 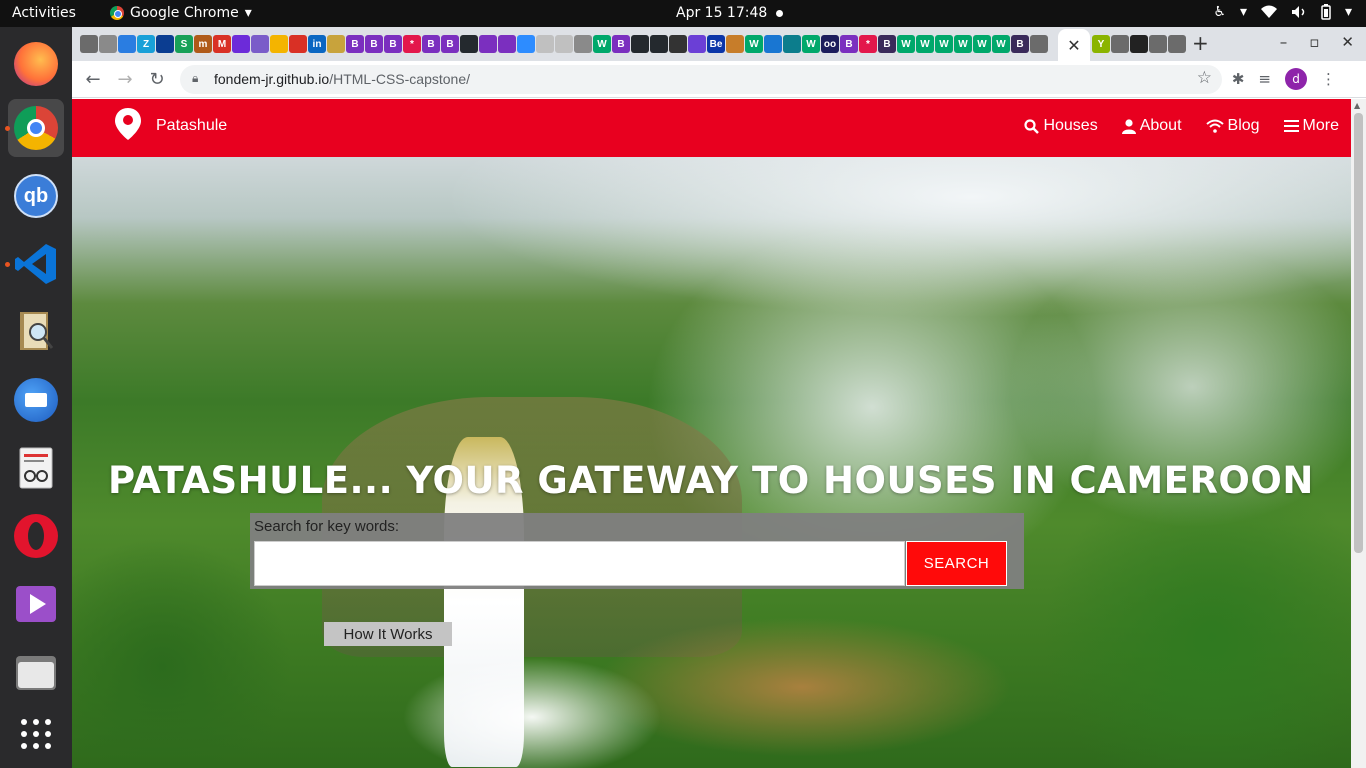 I want to click on nav-more: More, so click(x=1311, y=126).